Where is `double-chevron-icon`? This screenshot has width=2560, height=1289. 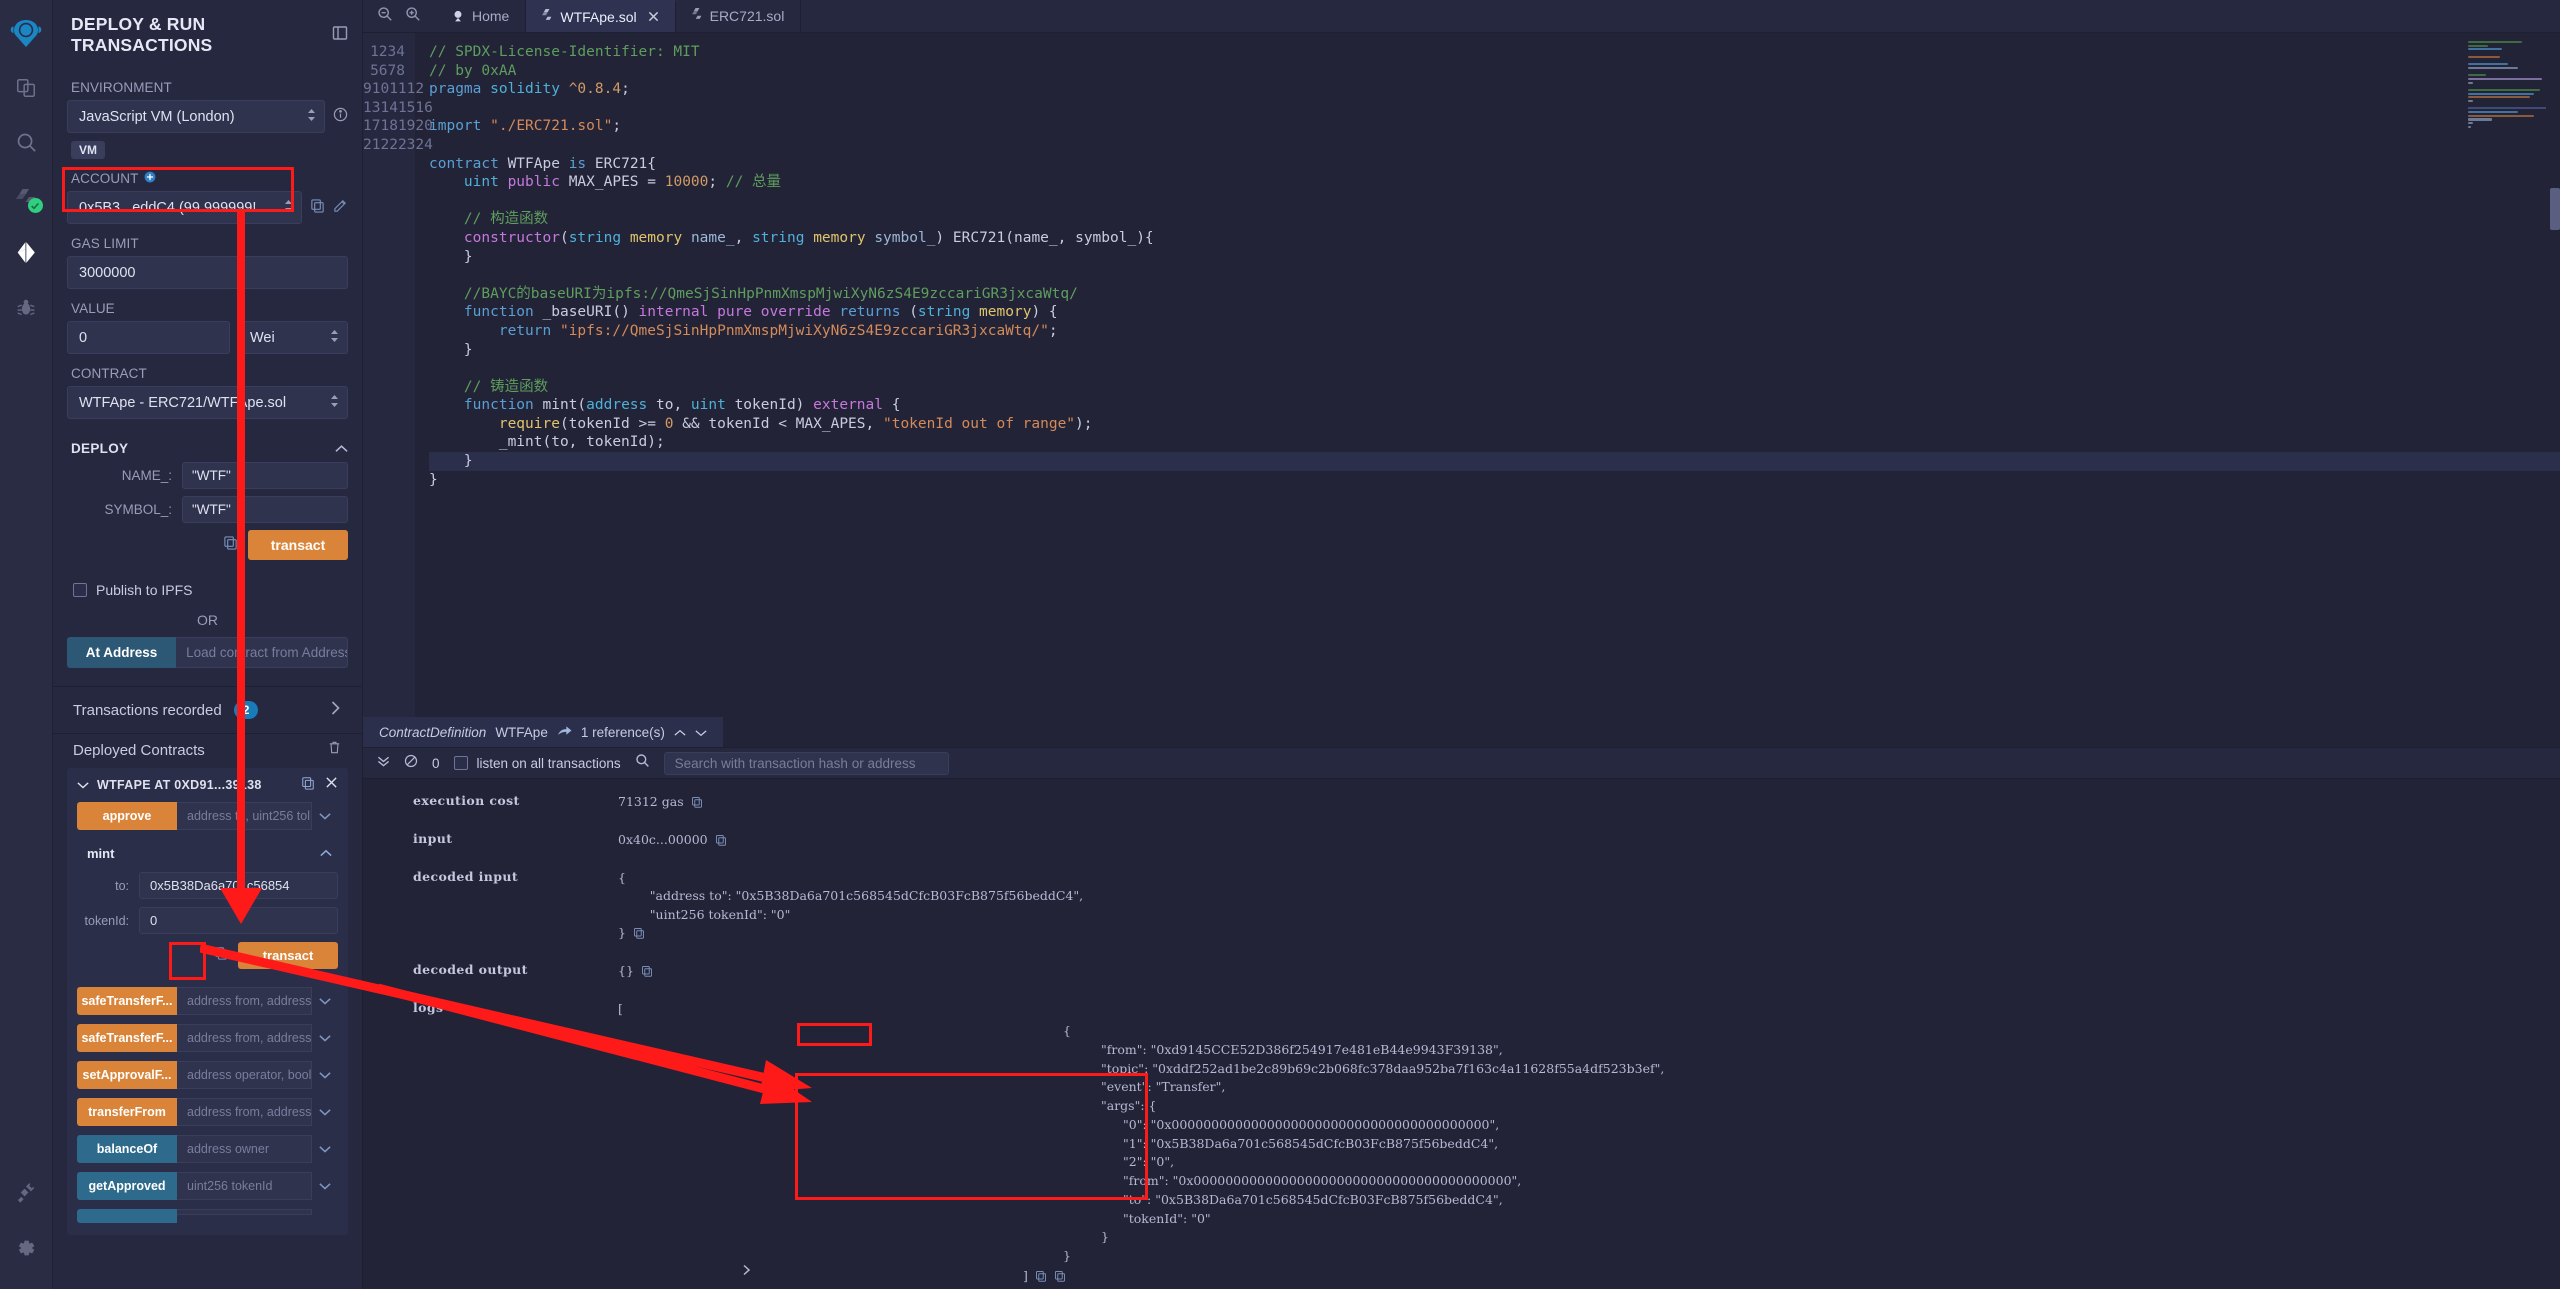 double-chevron-icon is located at coordinates (383, 763).